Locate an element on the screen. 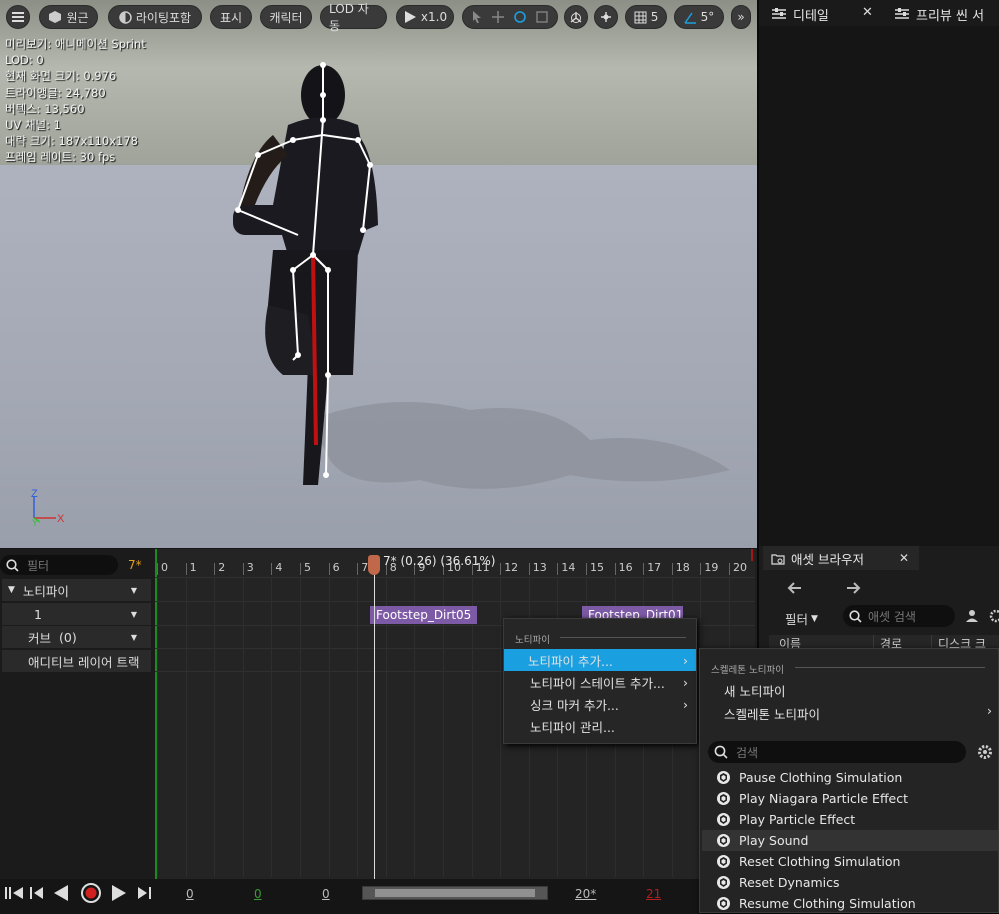 Image resolution: width=999 pixels, height=914 pixels. notify-class-item: Pause Clothing Simulation is located at coordinates (850, 777).